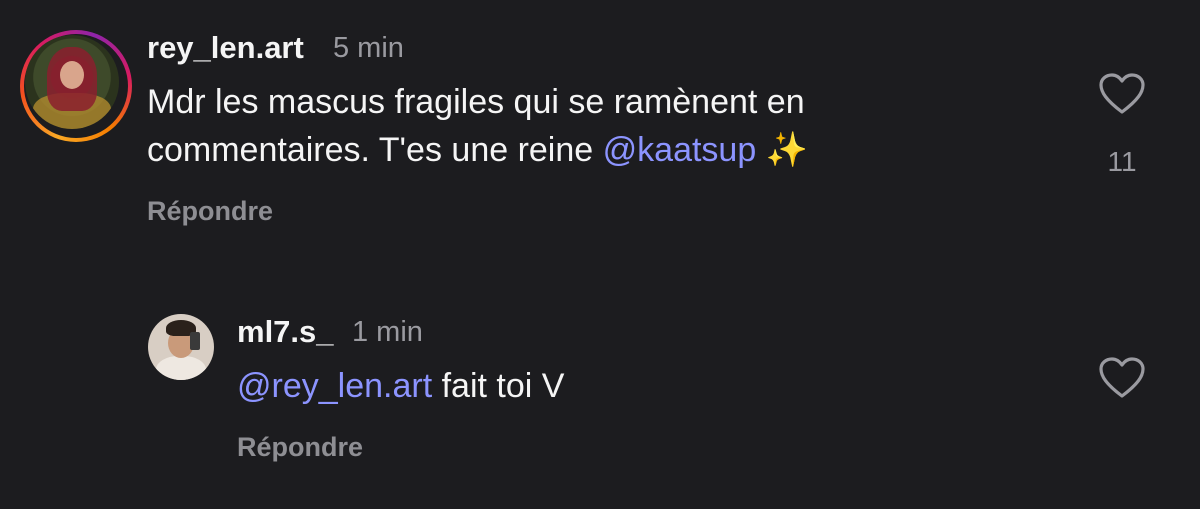 The width and height of the screenshot is (1200, 509). What do you see at coordinates (334, 386) in the screenshot?
I see `mention-link: @rey_len.art` at bounding box center [334, 386].